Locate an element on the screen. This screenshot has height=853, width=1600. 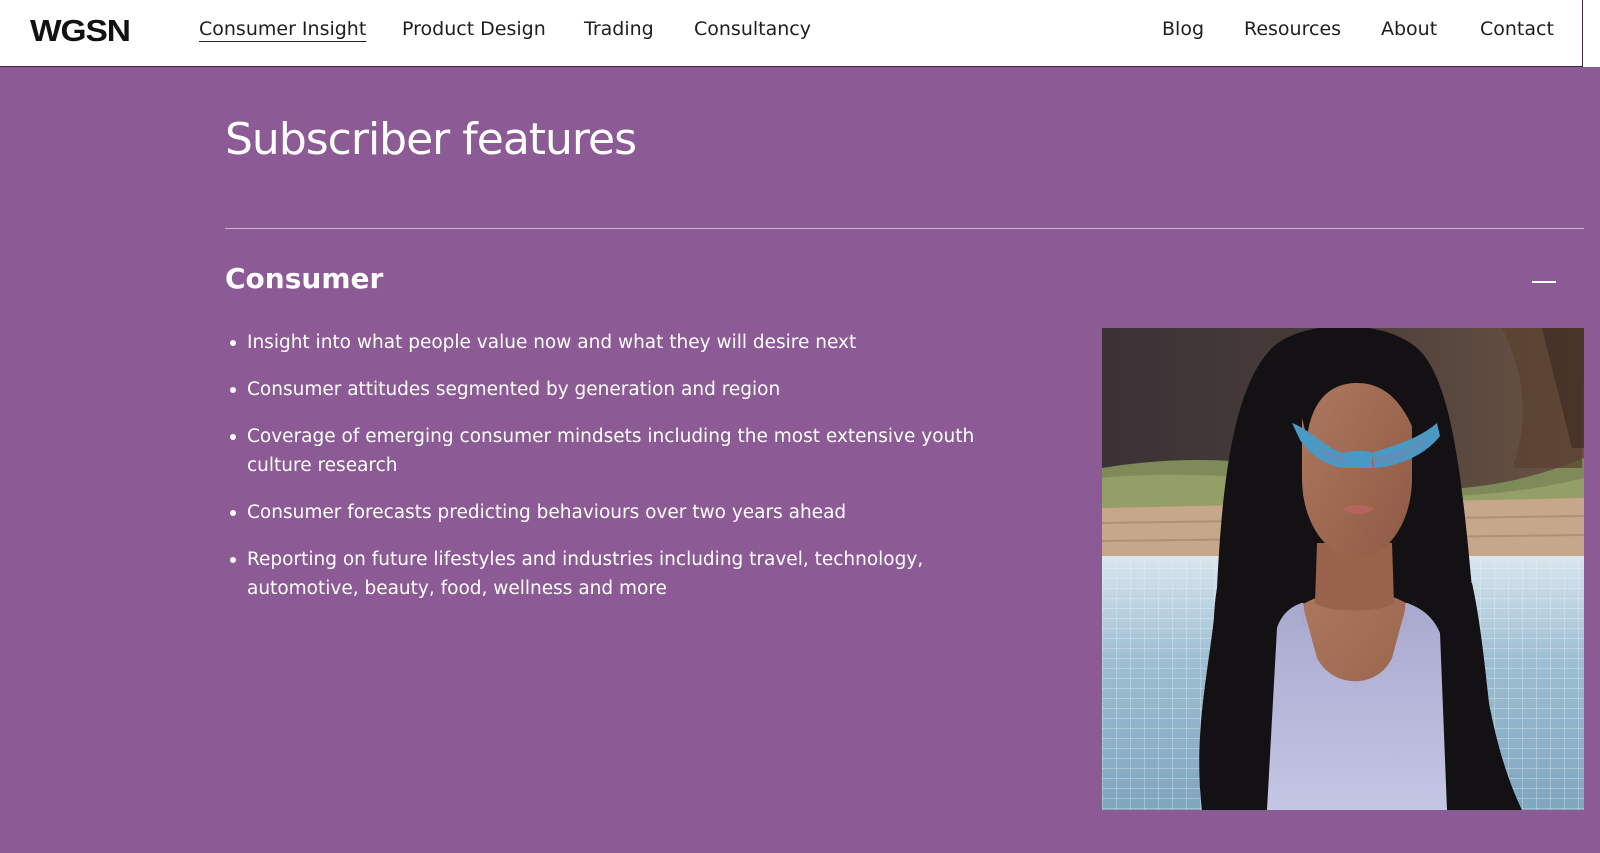
nav-consumer-insight: Consumer Insight is located at coordinates (282, 29).